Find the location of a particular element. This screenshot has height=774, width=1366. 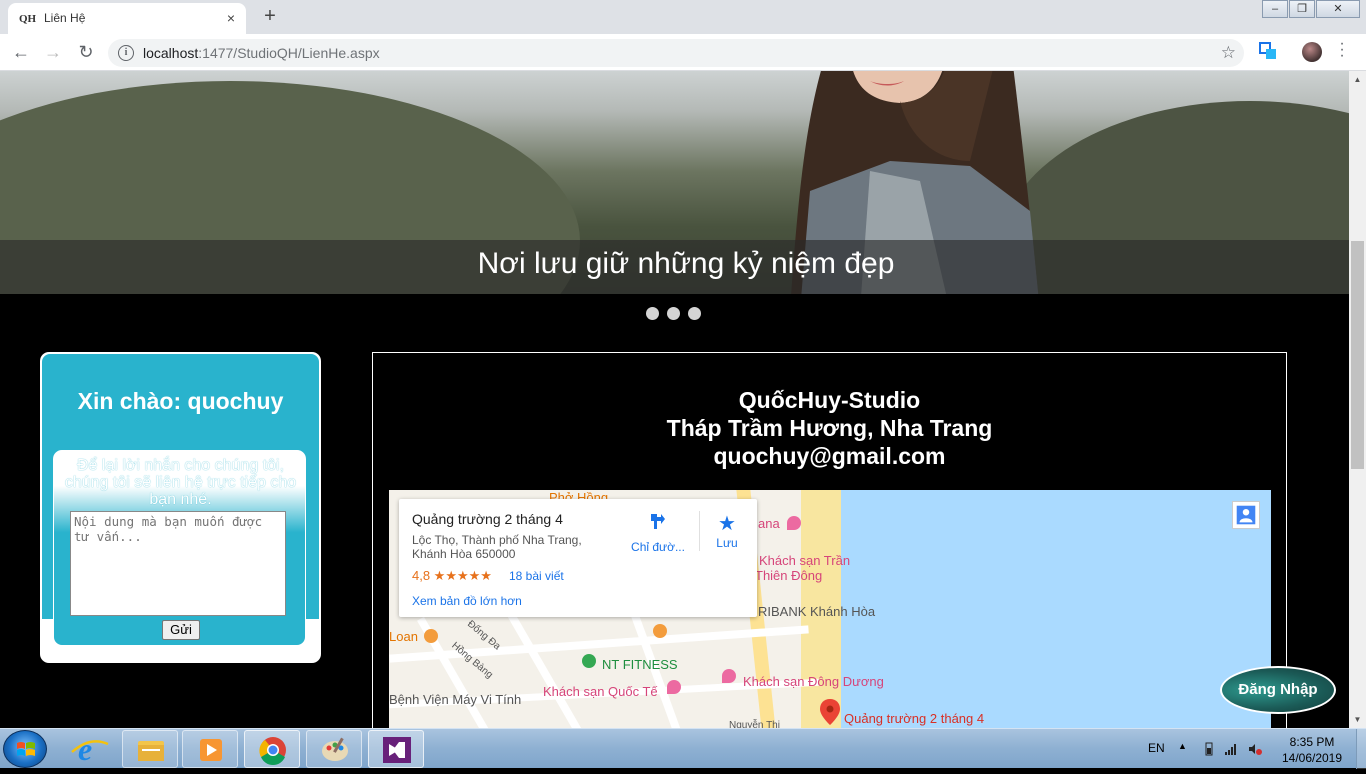

send-button: Gửi is located at coordinates (181, 630).